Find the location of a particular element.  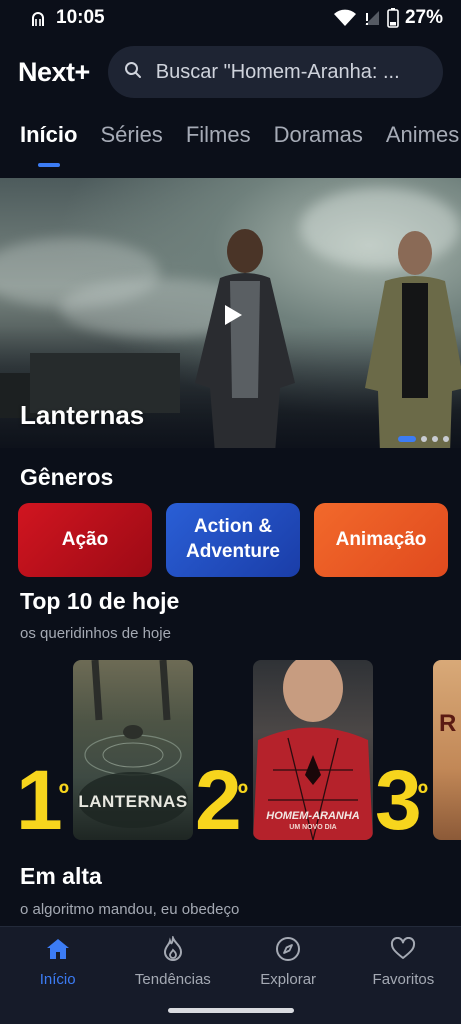

category-tabs: Início Séries Filmes Doramas Animes is located at coordinates (230, 142).